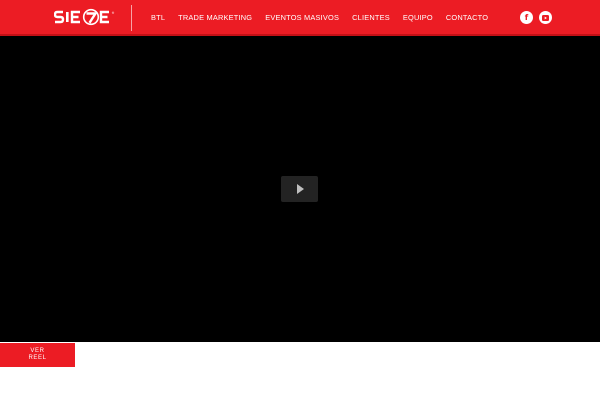 Image resolution: width=600 pixels, height=400 pixels. I want to click on logo-divider, so click(131, 18).